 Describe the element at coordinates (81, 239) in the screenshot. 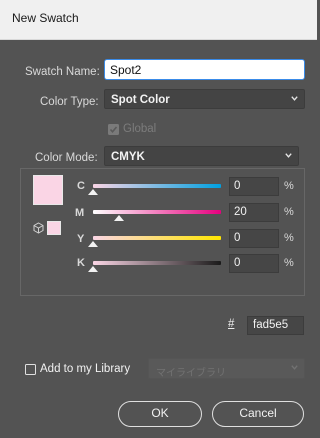

I see `yellow-letter: Y` at that location.